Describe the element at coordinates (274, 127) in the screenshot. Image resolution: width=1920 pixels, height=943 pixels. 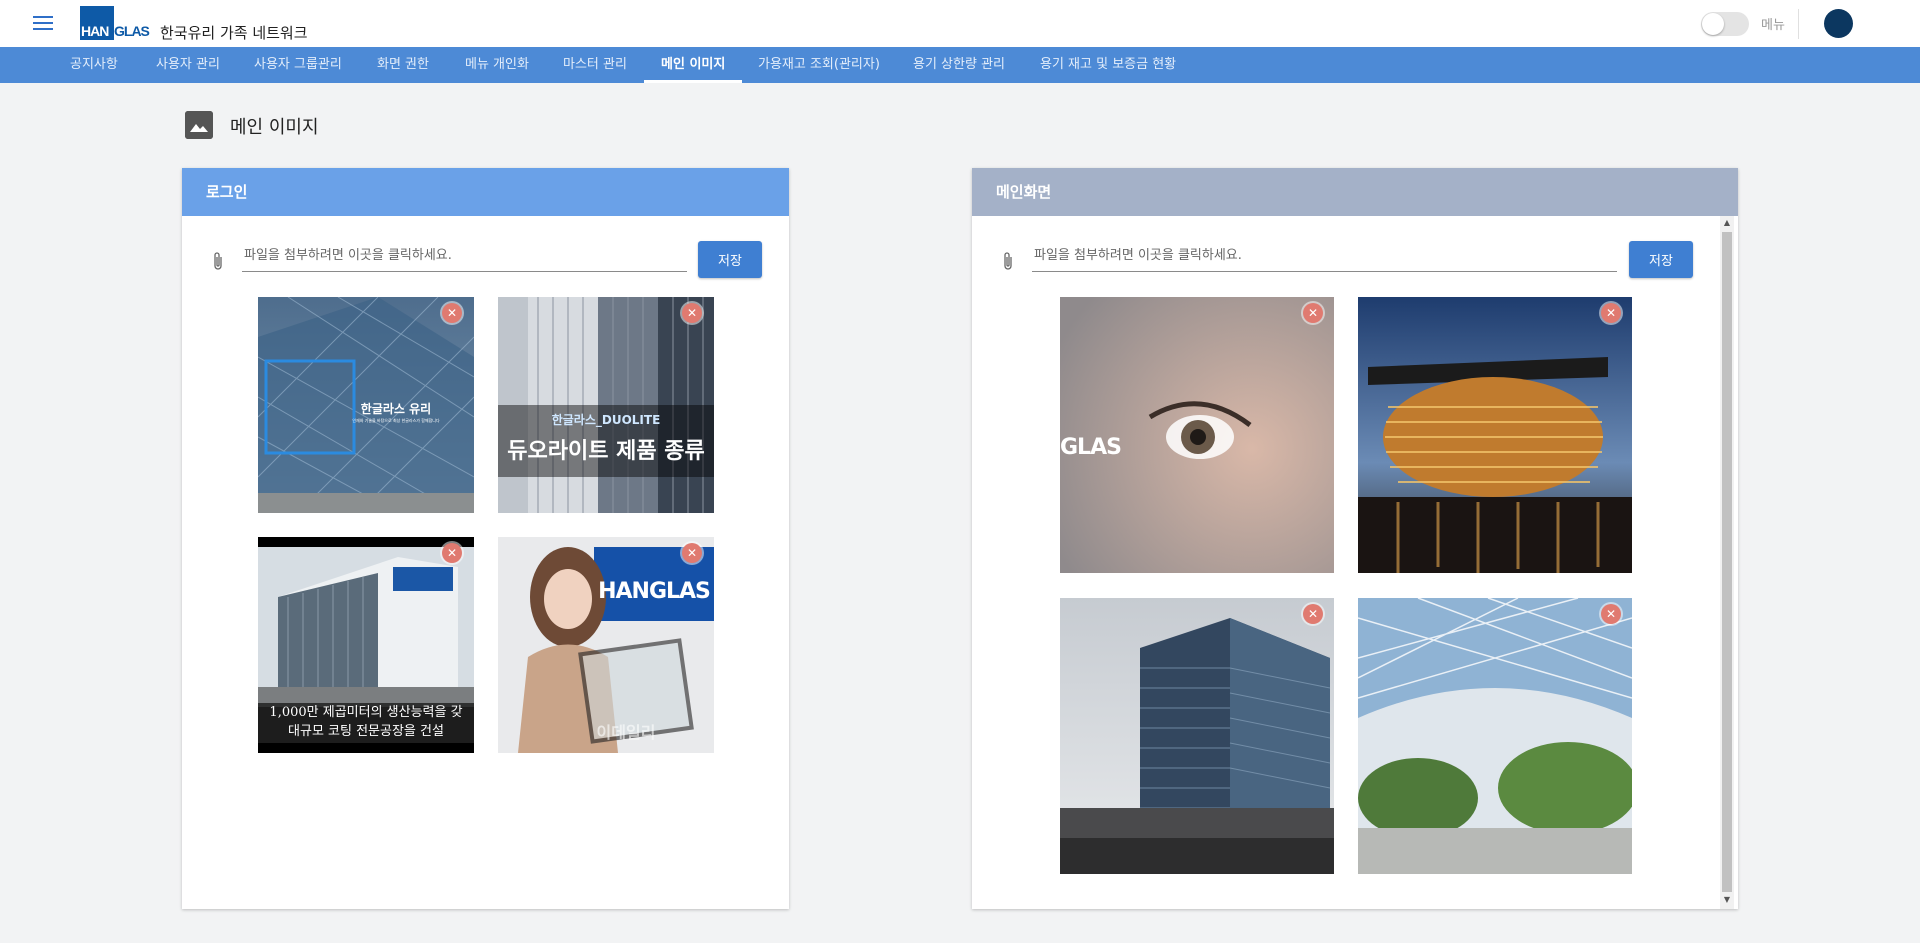
I see `page-title: 메인 이미지` at that location.